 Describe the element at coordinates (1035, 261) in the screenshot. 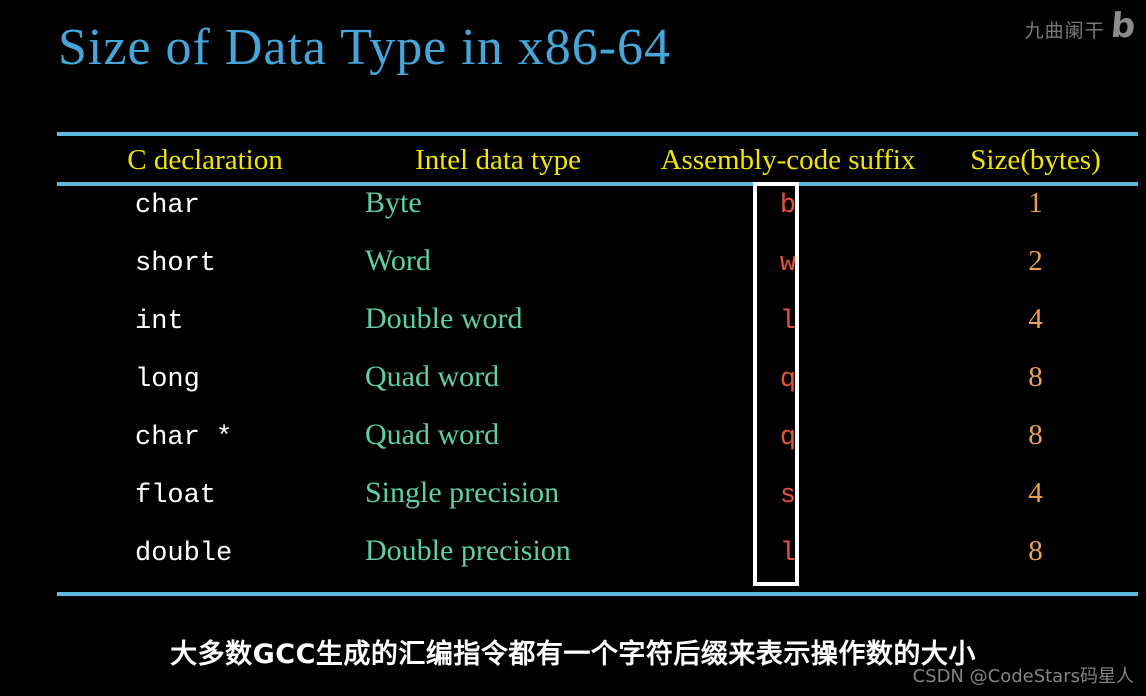

I see `cell-size-bytes: 2` at that location.